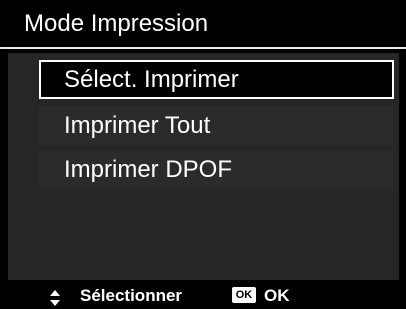  What do you see at coordinates (216, 125) in the screenshot?
I see `menu-item-print-all: Imprimer Tout` at bounding box center [216, 125].